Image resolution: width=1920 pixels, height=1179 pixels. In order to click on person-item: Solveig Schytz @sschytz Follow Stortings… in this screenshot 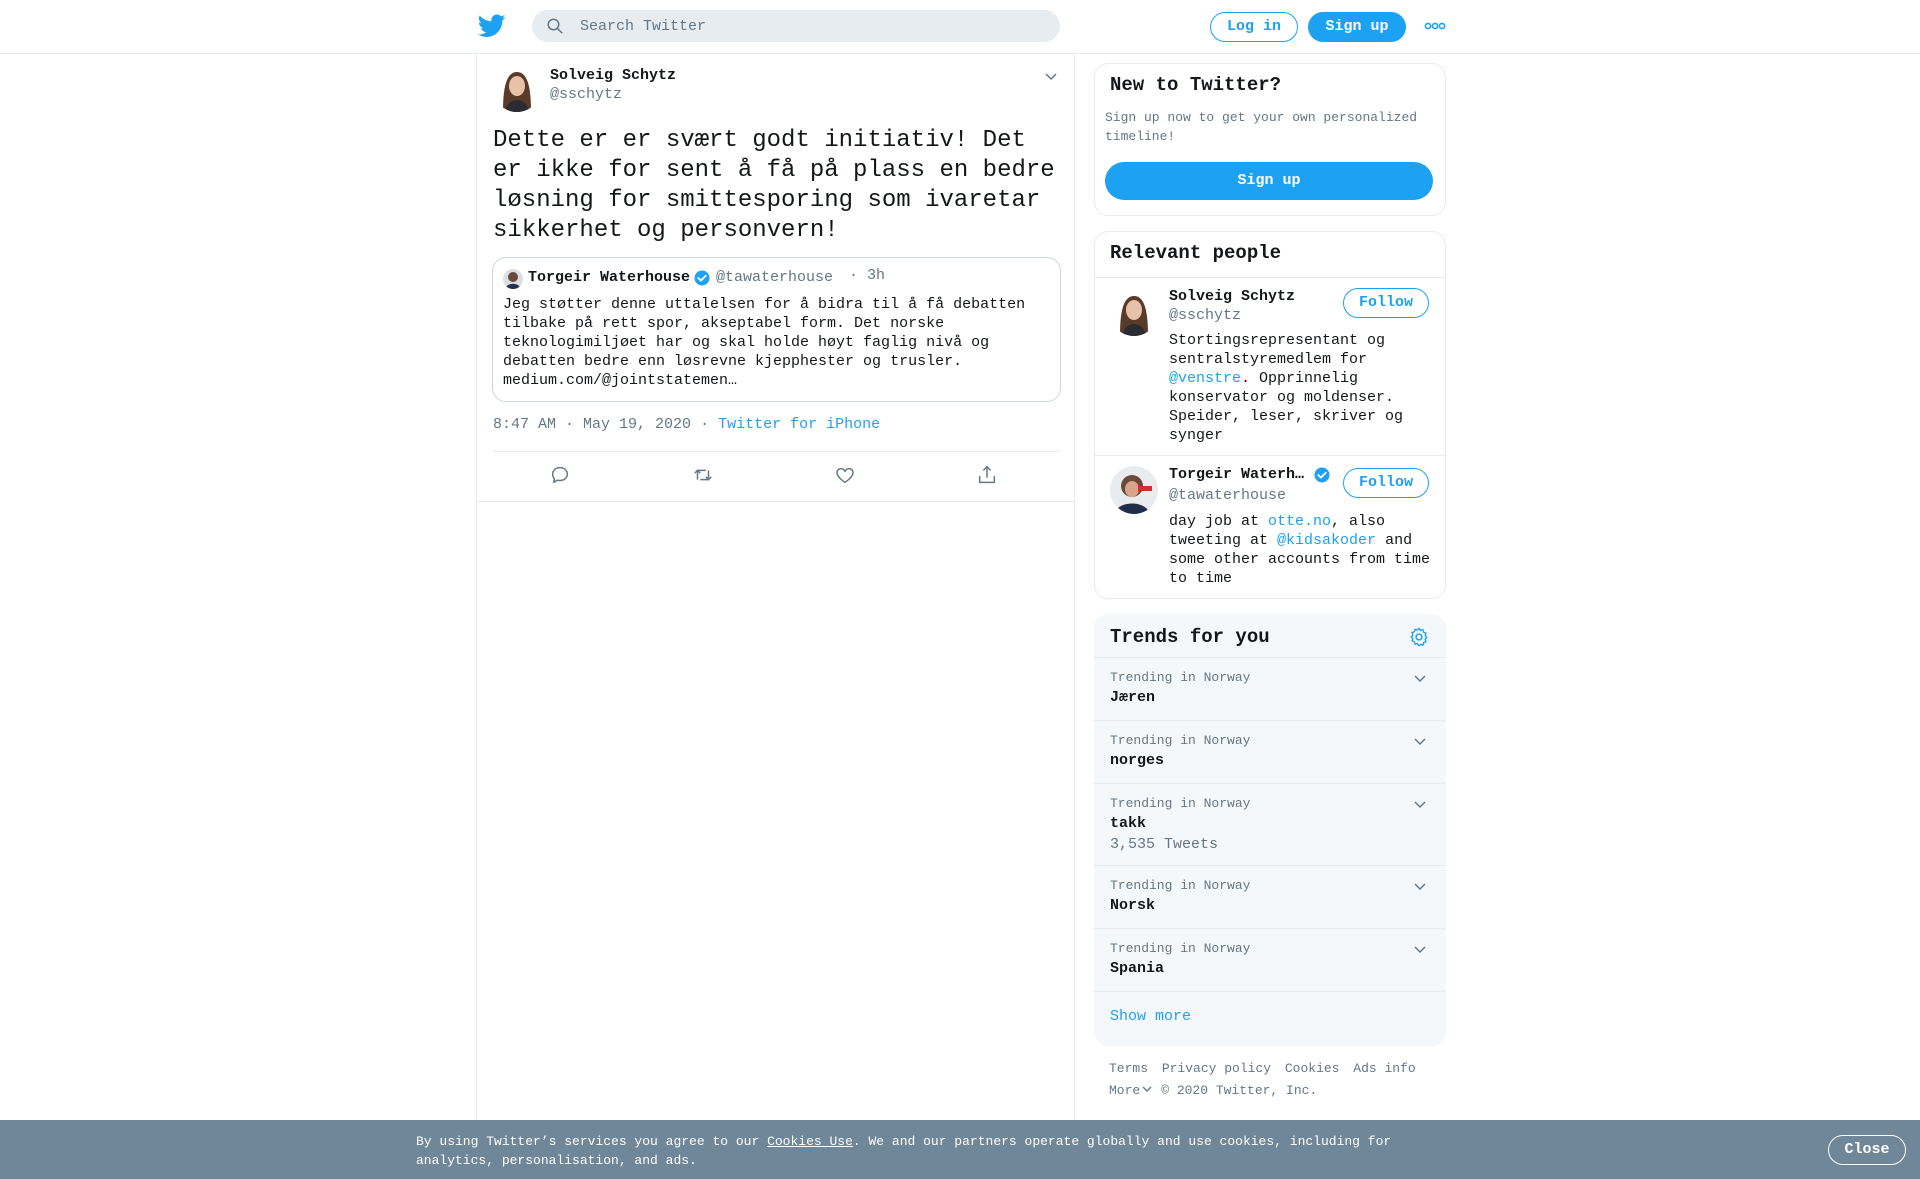, I will do `click(1270, 361)`.